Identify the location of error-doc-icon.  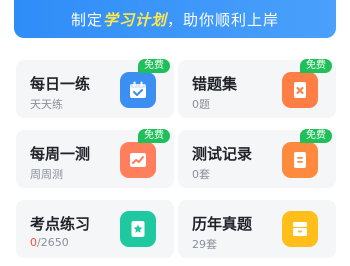
(300, 90).